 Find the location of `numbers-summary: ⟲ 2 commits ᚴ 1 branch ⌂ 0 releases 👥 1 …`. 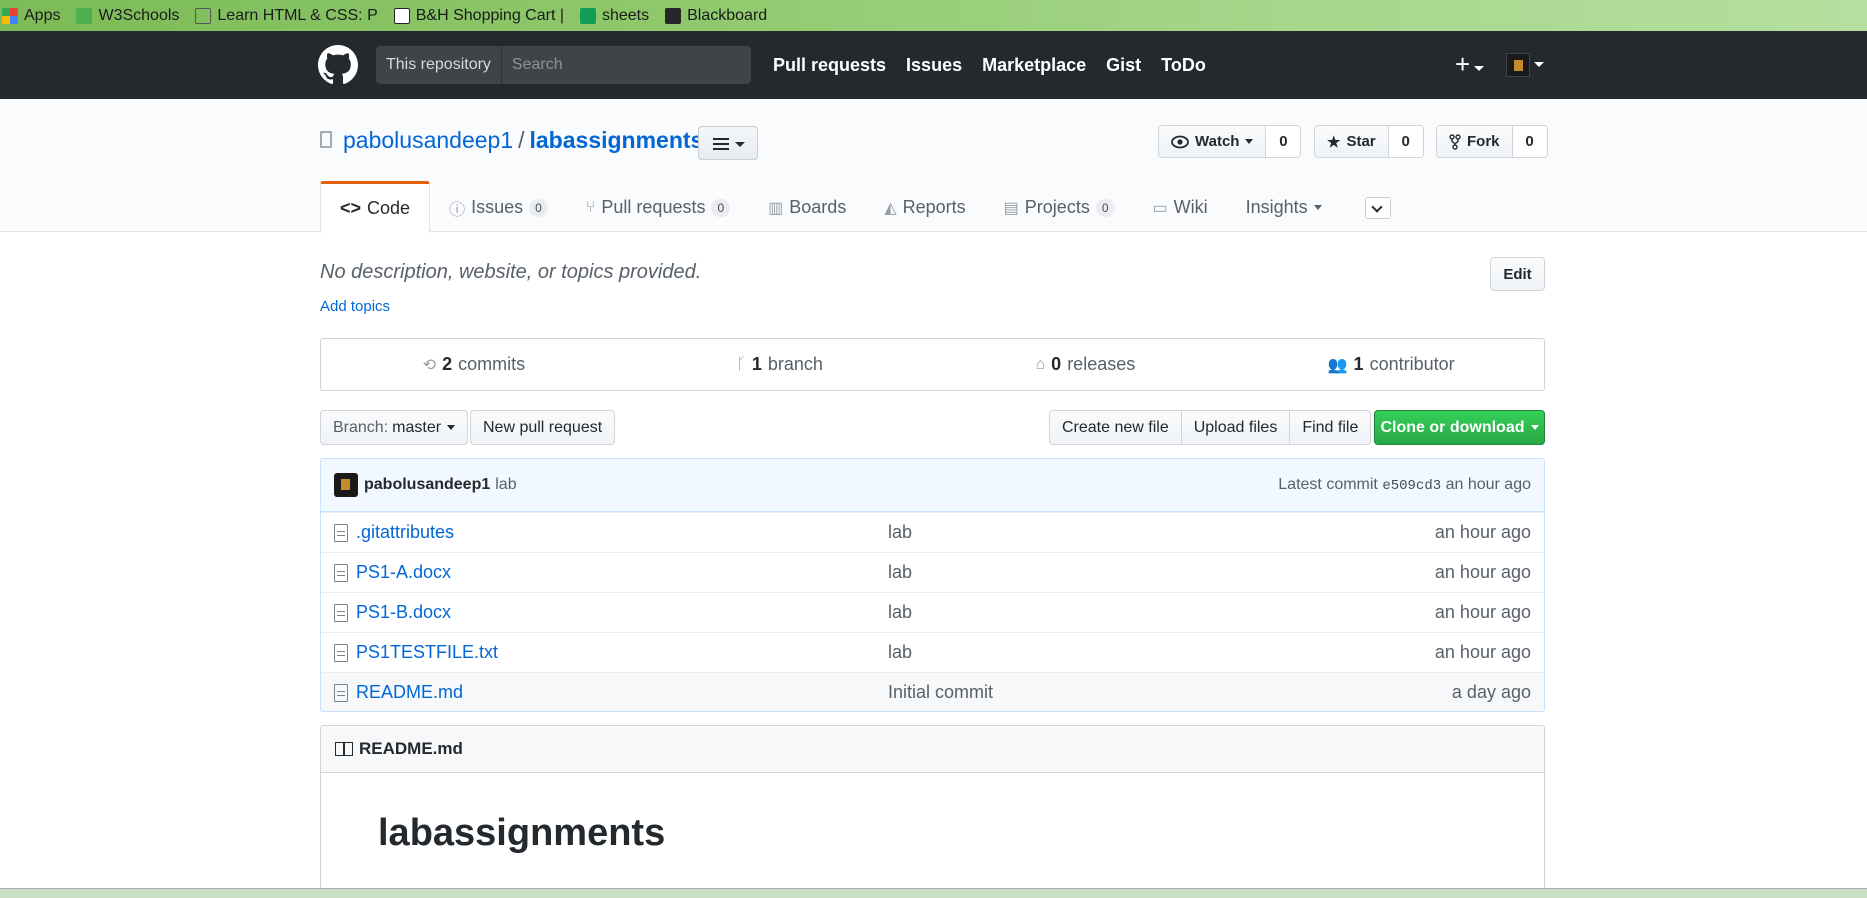

numbers-summary: ⟲ 2 commits ᚴ 1 branch ⌂ 0 releases 👥 1 … is located at coordinates (932, 364).